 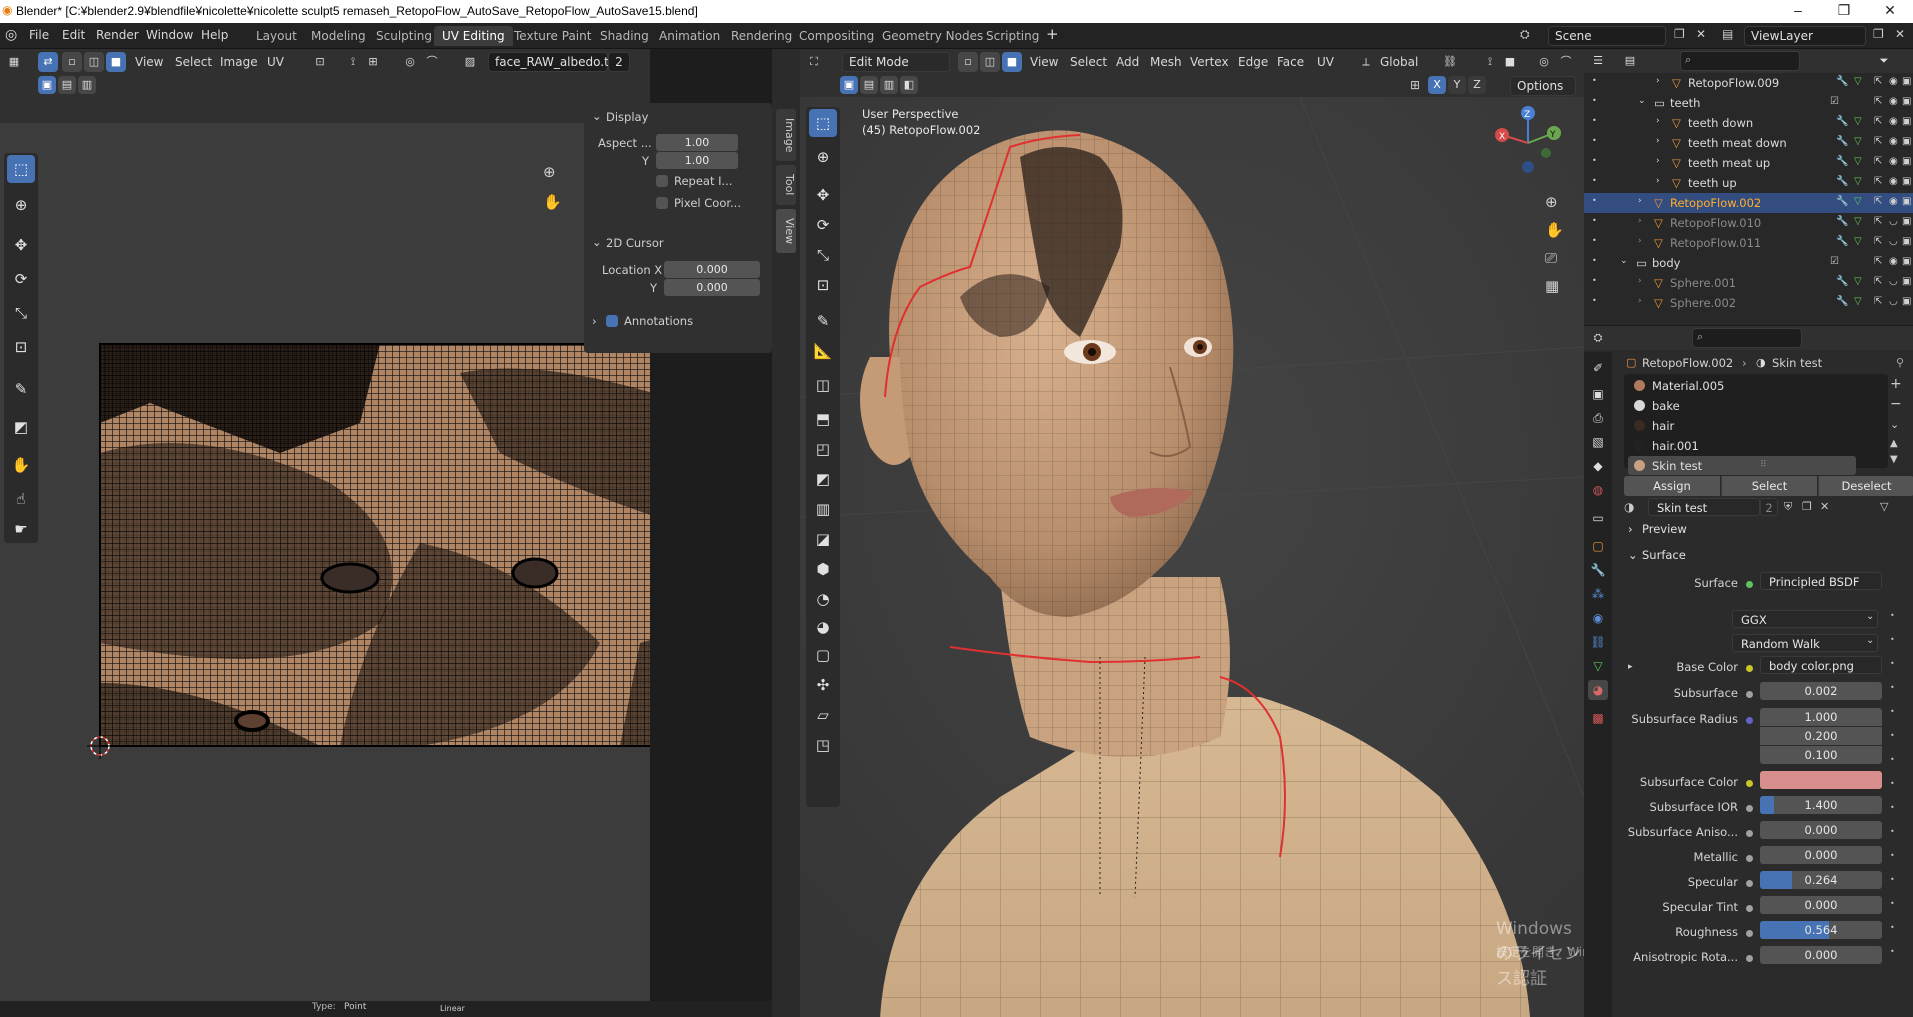 I want to click on display-header: Display, so click(x=627, y=117).